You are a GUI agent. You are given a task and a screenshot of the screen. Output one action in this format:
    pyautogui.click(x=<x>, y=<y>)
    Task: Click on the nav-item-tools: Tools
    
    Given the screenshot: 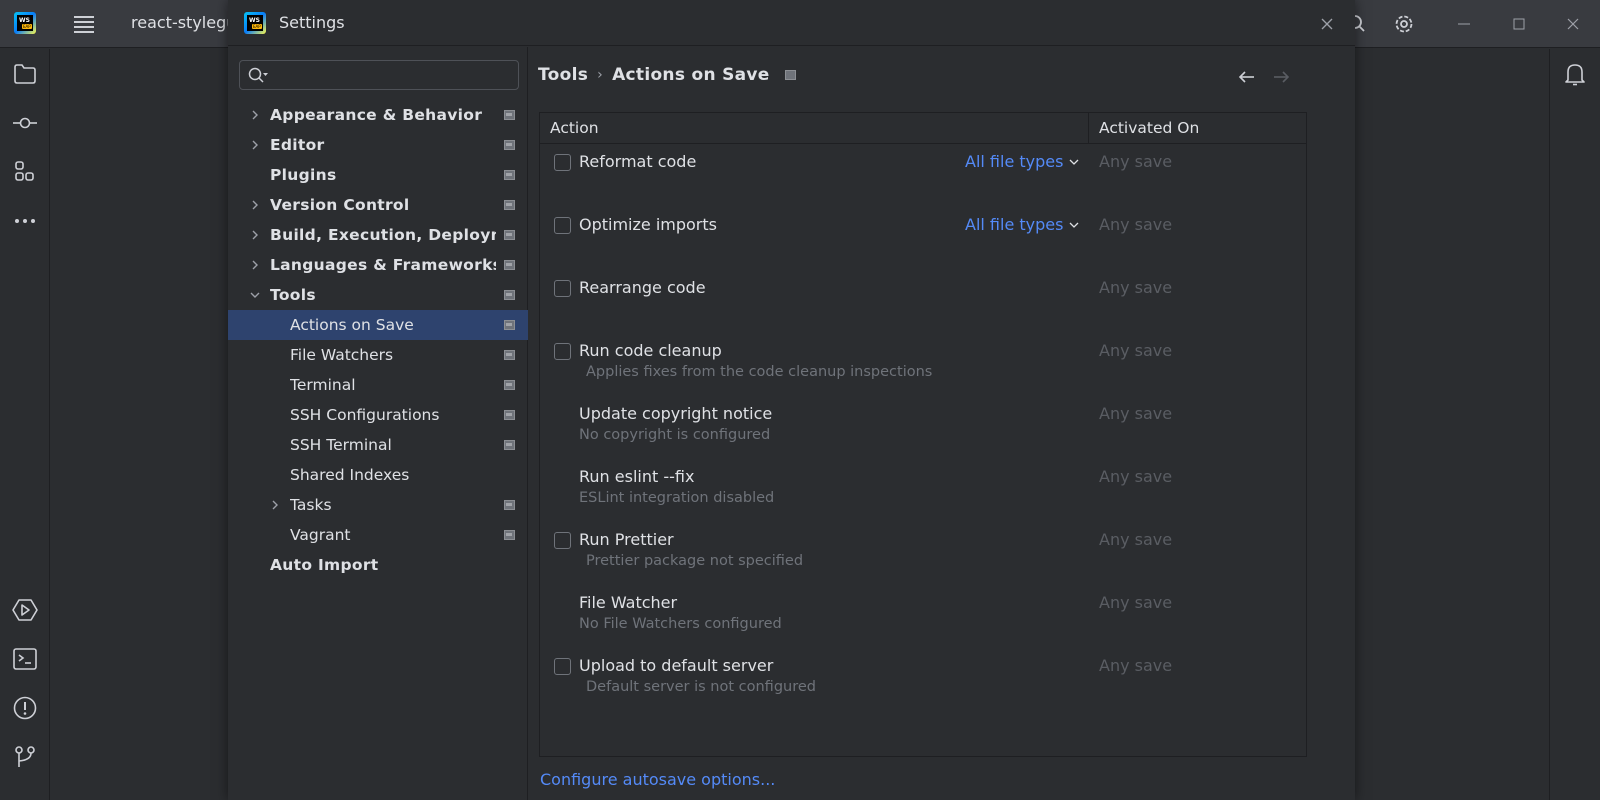 What is the action you would take?
    pyautogui.click(x=378, y=295)
    